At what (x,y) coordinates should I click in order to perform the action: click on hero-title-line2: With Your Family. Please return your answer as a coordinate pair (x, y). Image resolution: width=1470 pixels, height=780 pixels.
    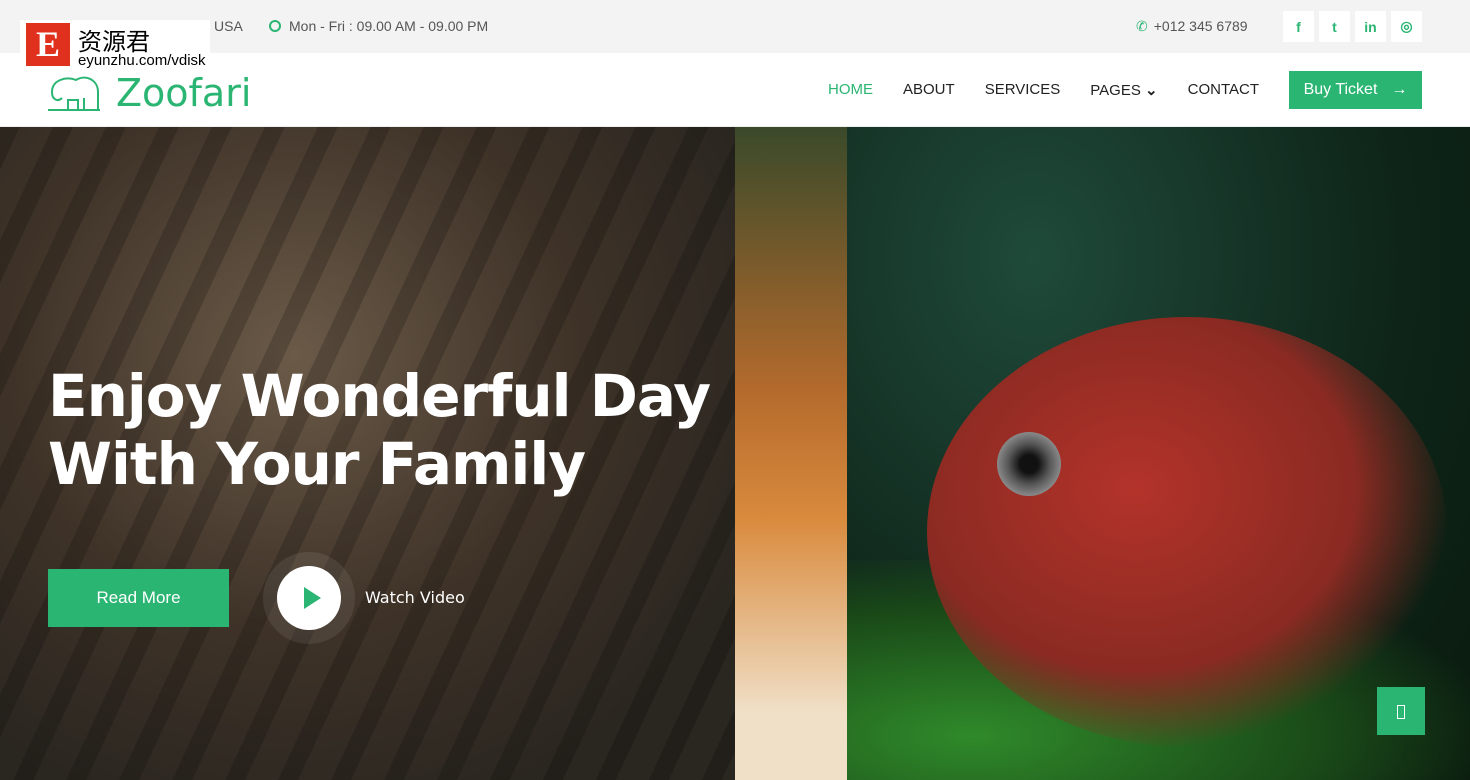
    Looking at the image, I should click on (317, 464).